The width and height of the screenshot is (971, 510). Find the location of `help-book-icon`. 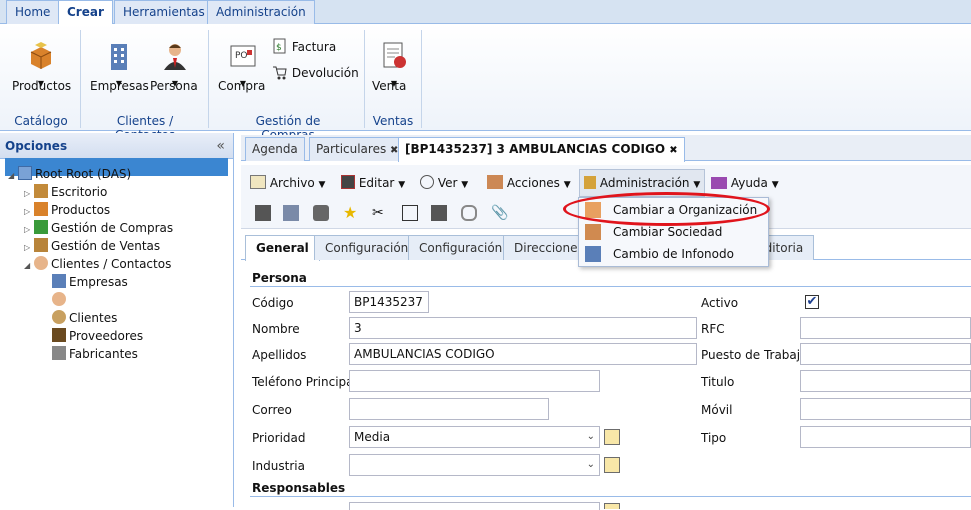

help-book-icon is located at coordinates (719, 183).